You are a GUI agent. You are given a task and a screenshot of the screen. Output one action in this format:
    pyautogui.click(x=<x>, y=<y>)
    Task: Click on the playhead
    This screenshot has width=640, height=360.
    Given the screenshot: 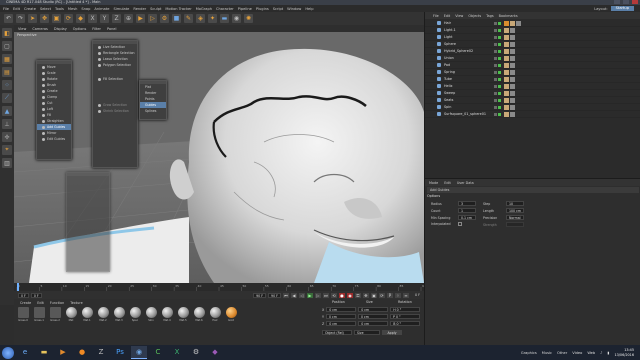 What is the action you would take?
    pyautogui.click(x=18, y=287)
    